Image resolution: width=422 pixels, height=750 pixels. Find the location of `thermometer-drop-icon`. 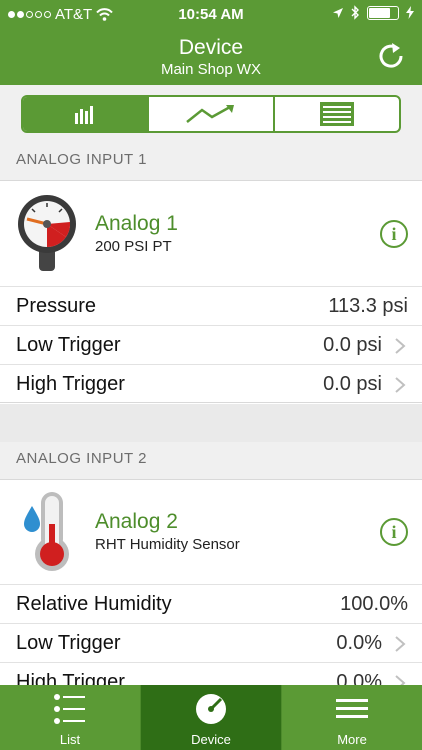

thermometer-drop-icon is located at coordinates (46, 531).